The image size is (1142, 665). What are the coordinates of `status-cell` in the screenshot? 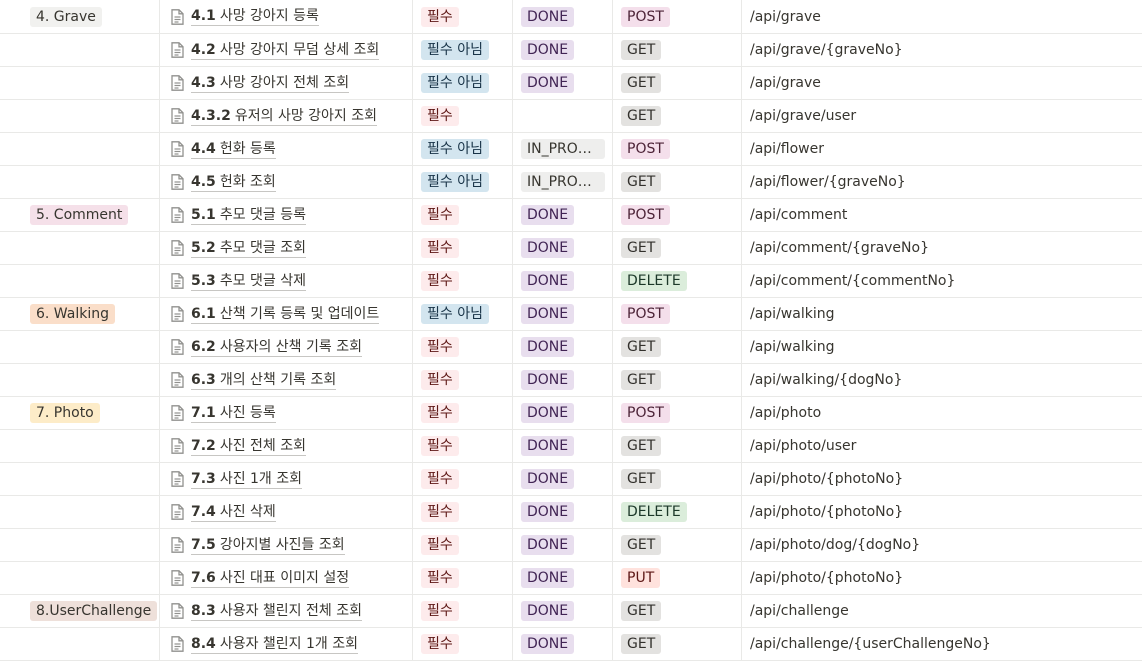 It's located at (563, 116).